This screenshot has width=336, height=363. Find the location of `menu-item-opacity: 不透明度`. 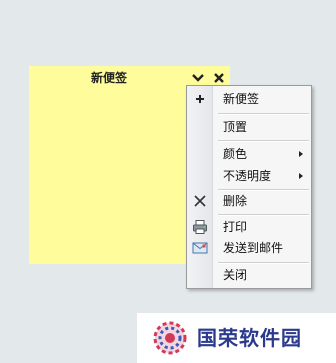

menu-item-opacity: 不透明度 is located at coordinates (249, 176).